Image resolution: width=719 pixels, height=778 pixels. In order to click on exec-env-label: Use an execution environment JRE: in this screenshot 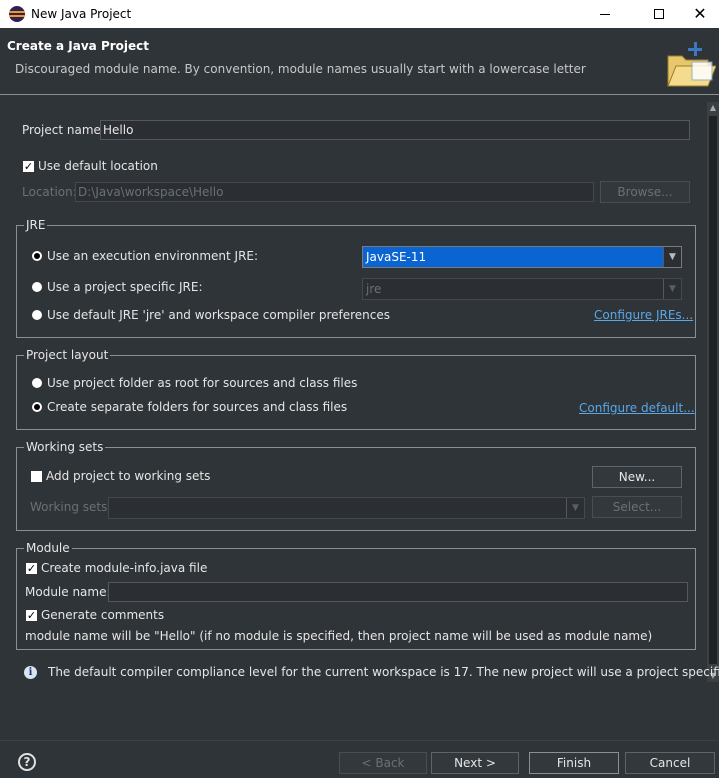, I will do `click(153, 256)`.